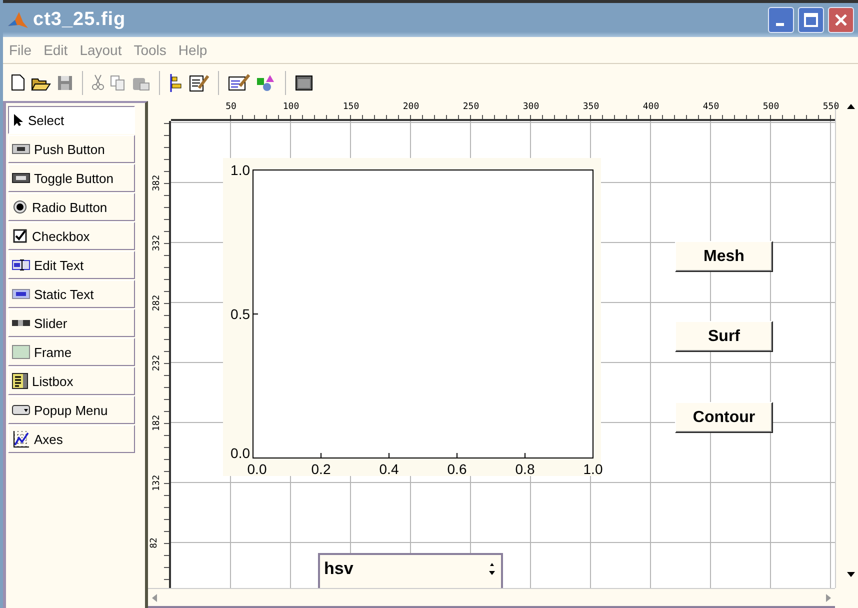 The height and width of the screenshot is (608, 858). I want to click on tick-label: 0.6, so click(457, 468).